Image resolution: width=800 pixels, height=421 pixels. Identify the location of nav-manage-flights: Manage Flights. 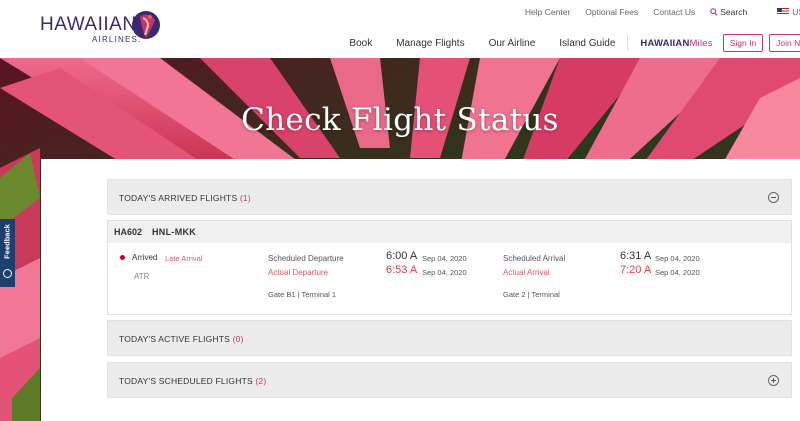
(430, 43).